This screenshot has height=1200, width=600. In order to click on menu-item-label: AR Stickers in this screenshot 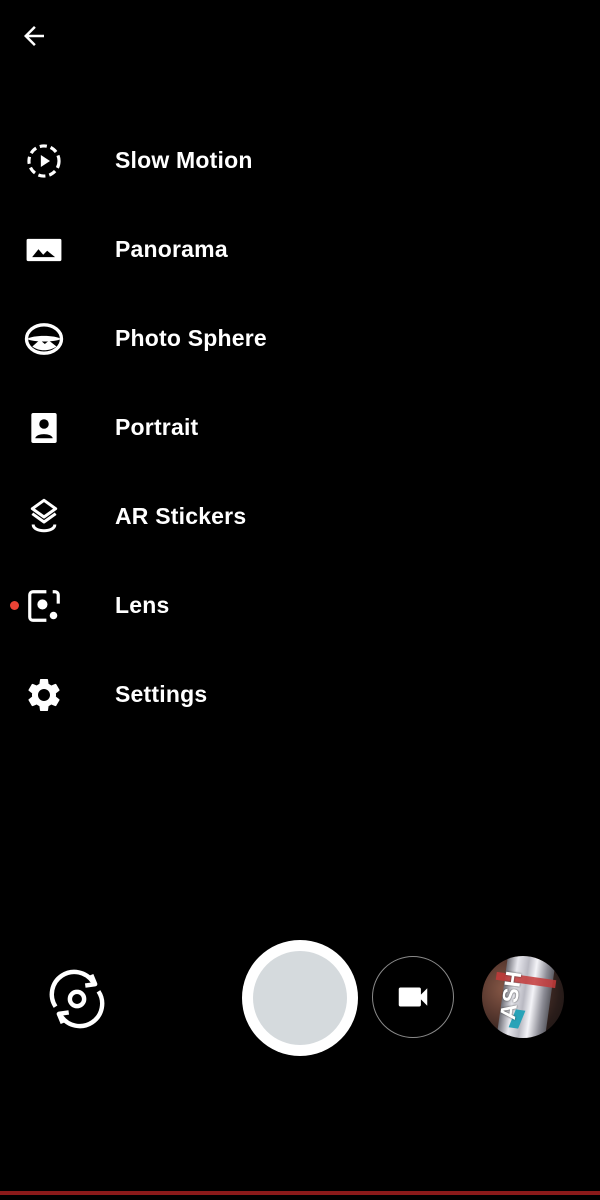, I will do `click(181, 516)`.